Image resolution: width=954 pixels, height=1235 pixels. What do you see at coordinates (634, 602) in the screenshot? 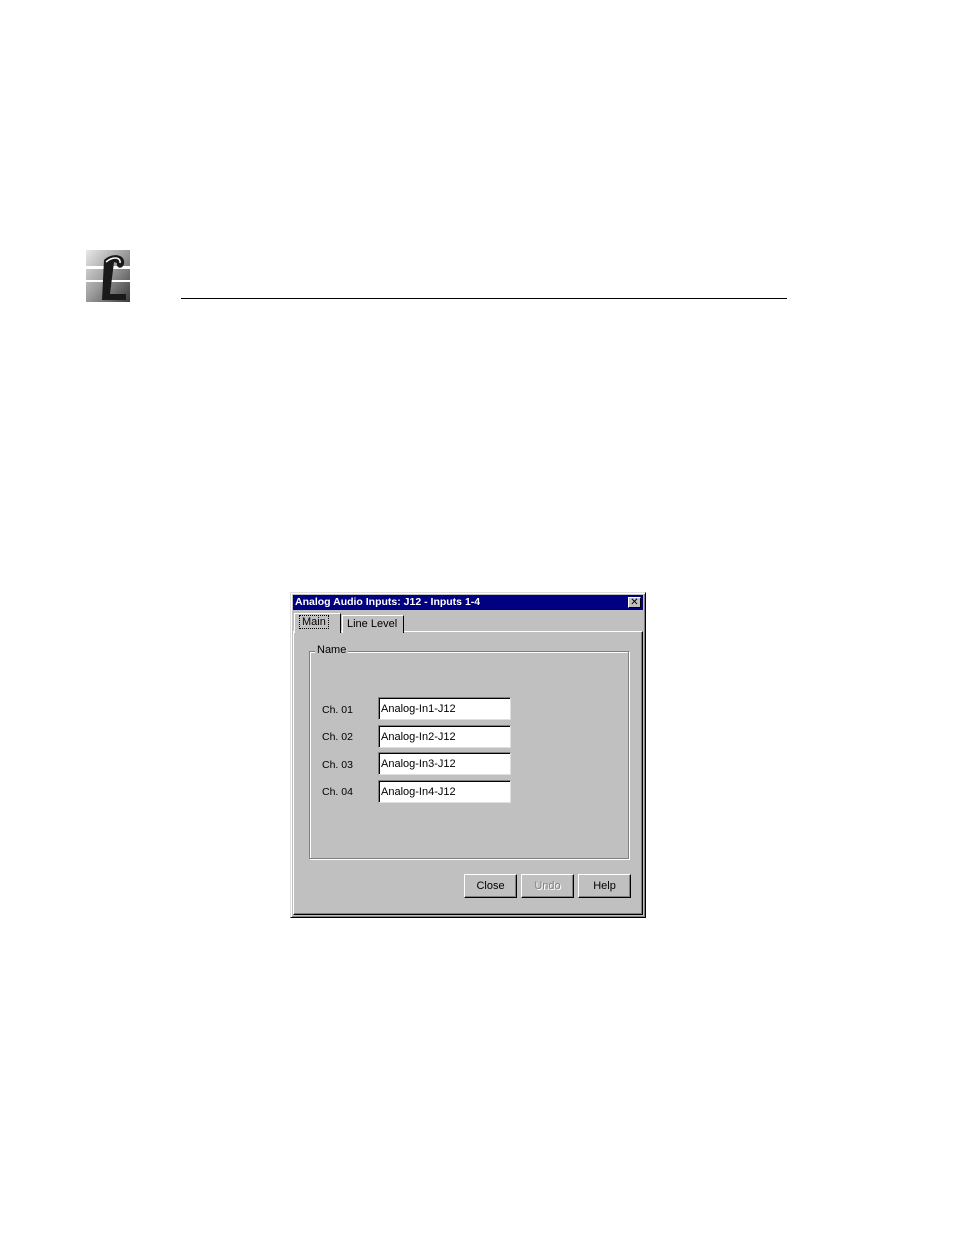
I see `close-icon: ✕` at bounding box center [634, 602].